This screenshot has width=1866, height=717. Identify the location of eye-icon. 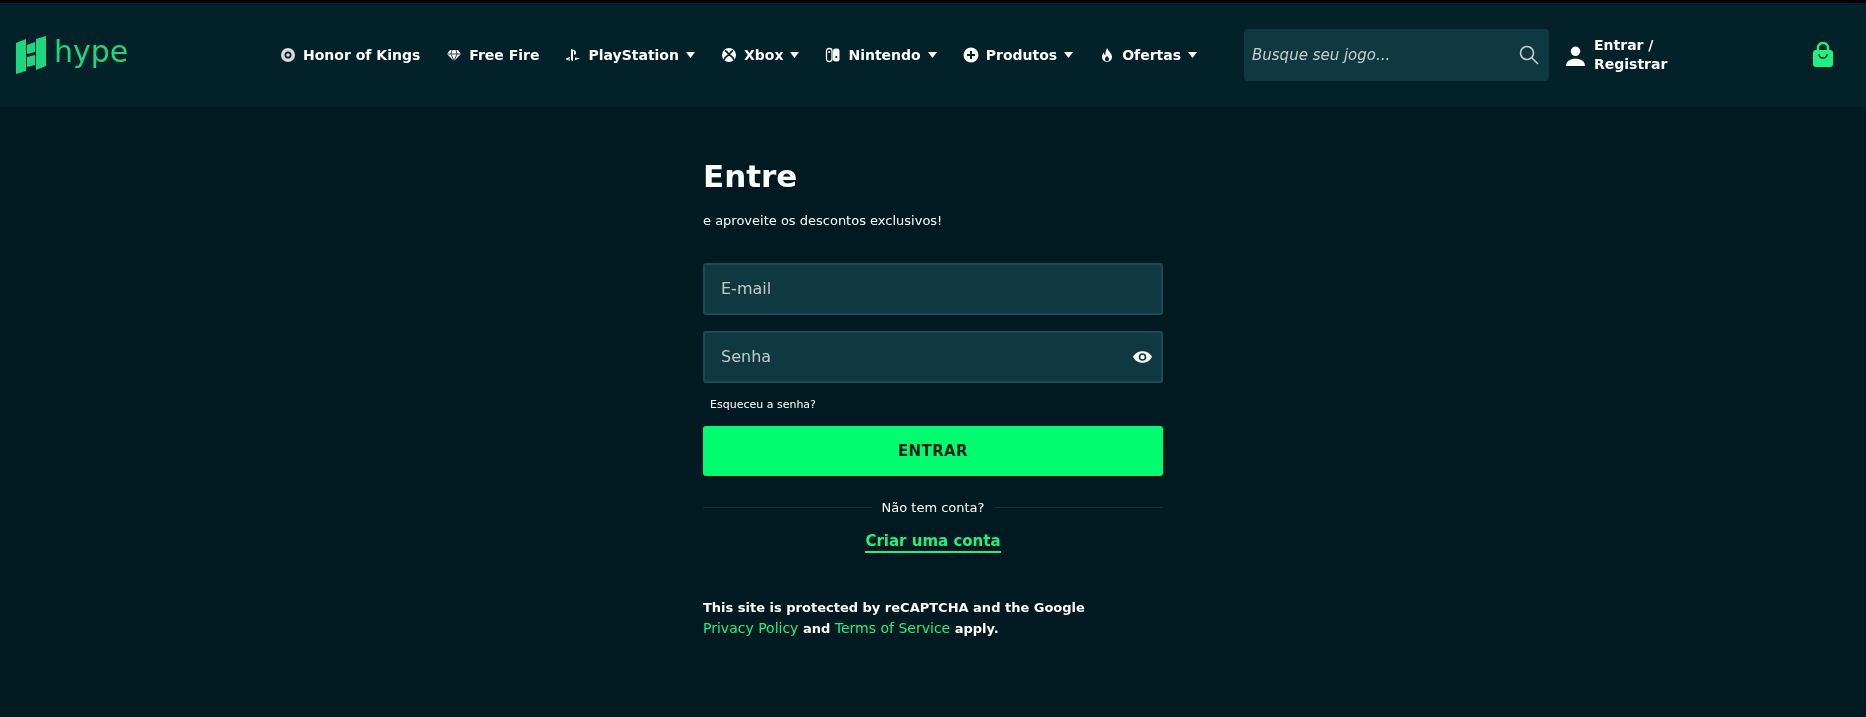
(1142, 356).